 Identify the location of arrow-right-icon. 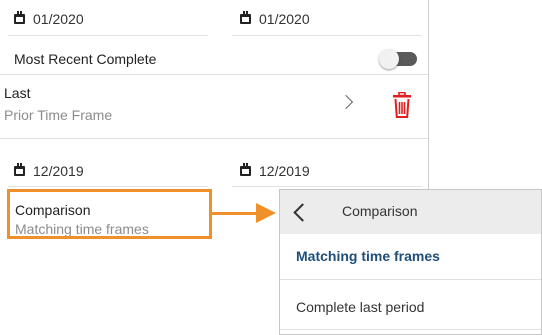
(235, 213).